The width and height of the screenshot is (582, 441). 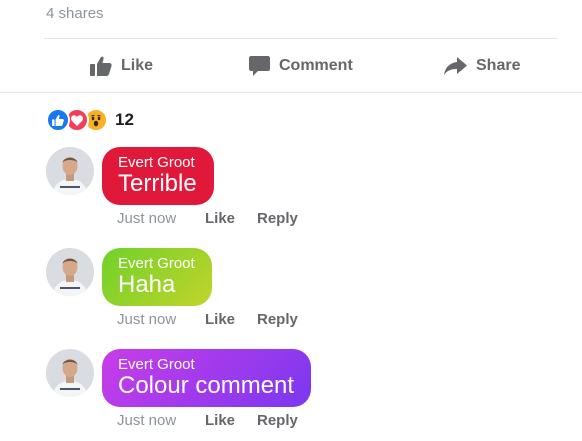 What do you see at coordinates (316, 65) in the screenshot?
I see `comment-button-label: Comment` at bounding box center [316, 65].